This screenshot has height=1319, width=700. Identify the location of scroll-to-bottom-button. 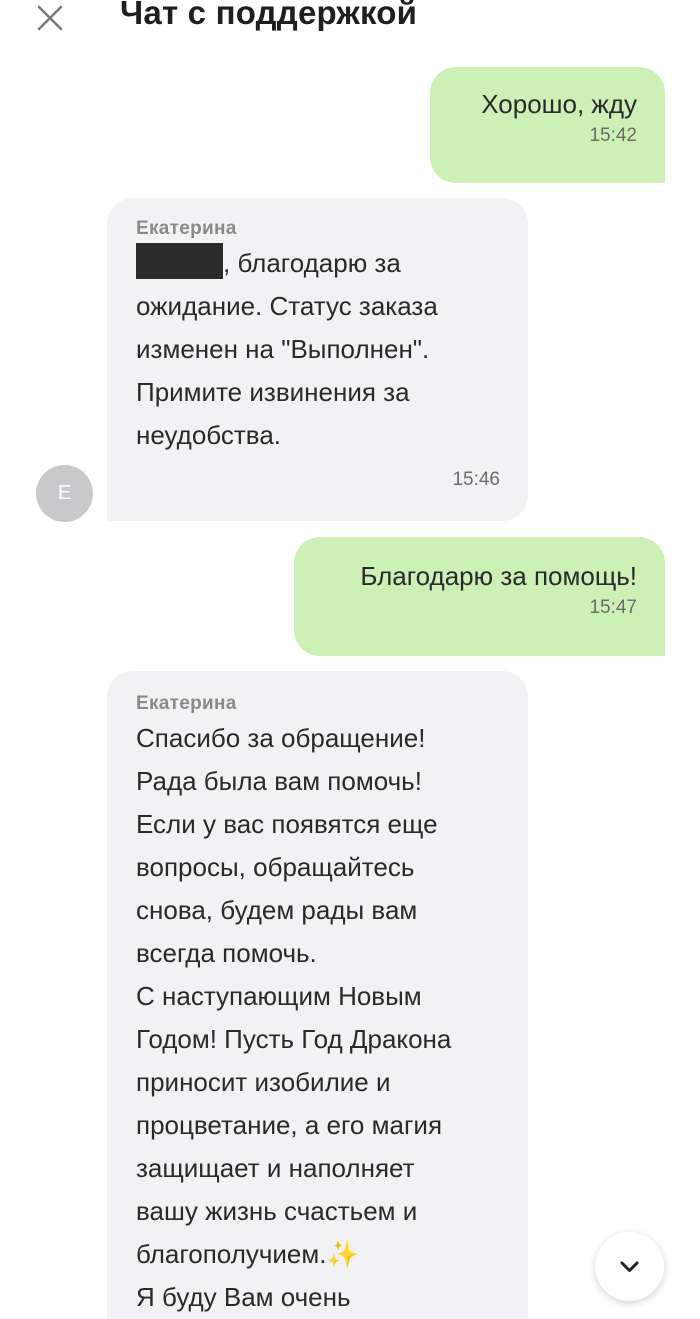
(629, 1266).